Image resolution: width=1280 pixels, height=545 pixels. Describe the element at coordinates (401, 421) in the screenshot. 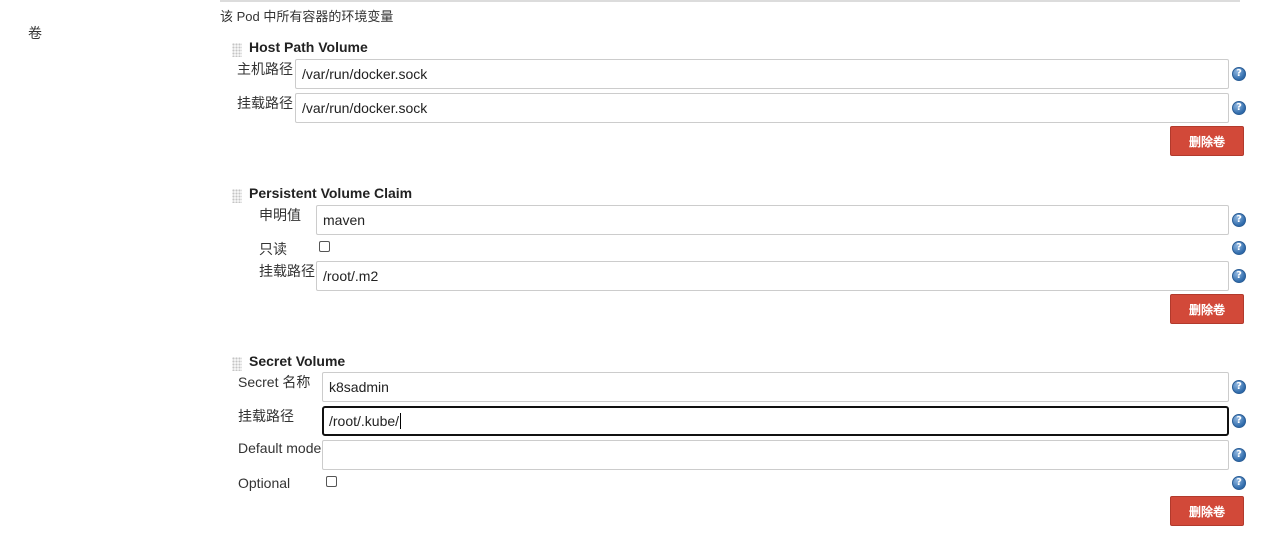

I see `text-caret` at that location.